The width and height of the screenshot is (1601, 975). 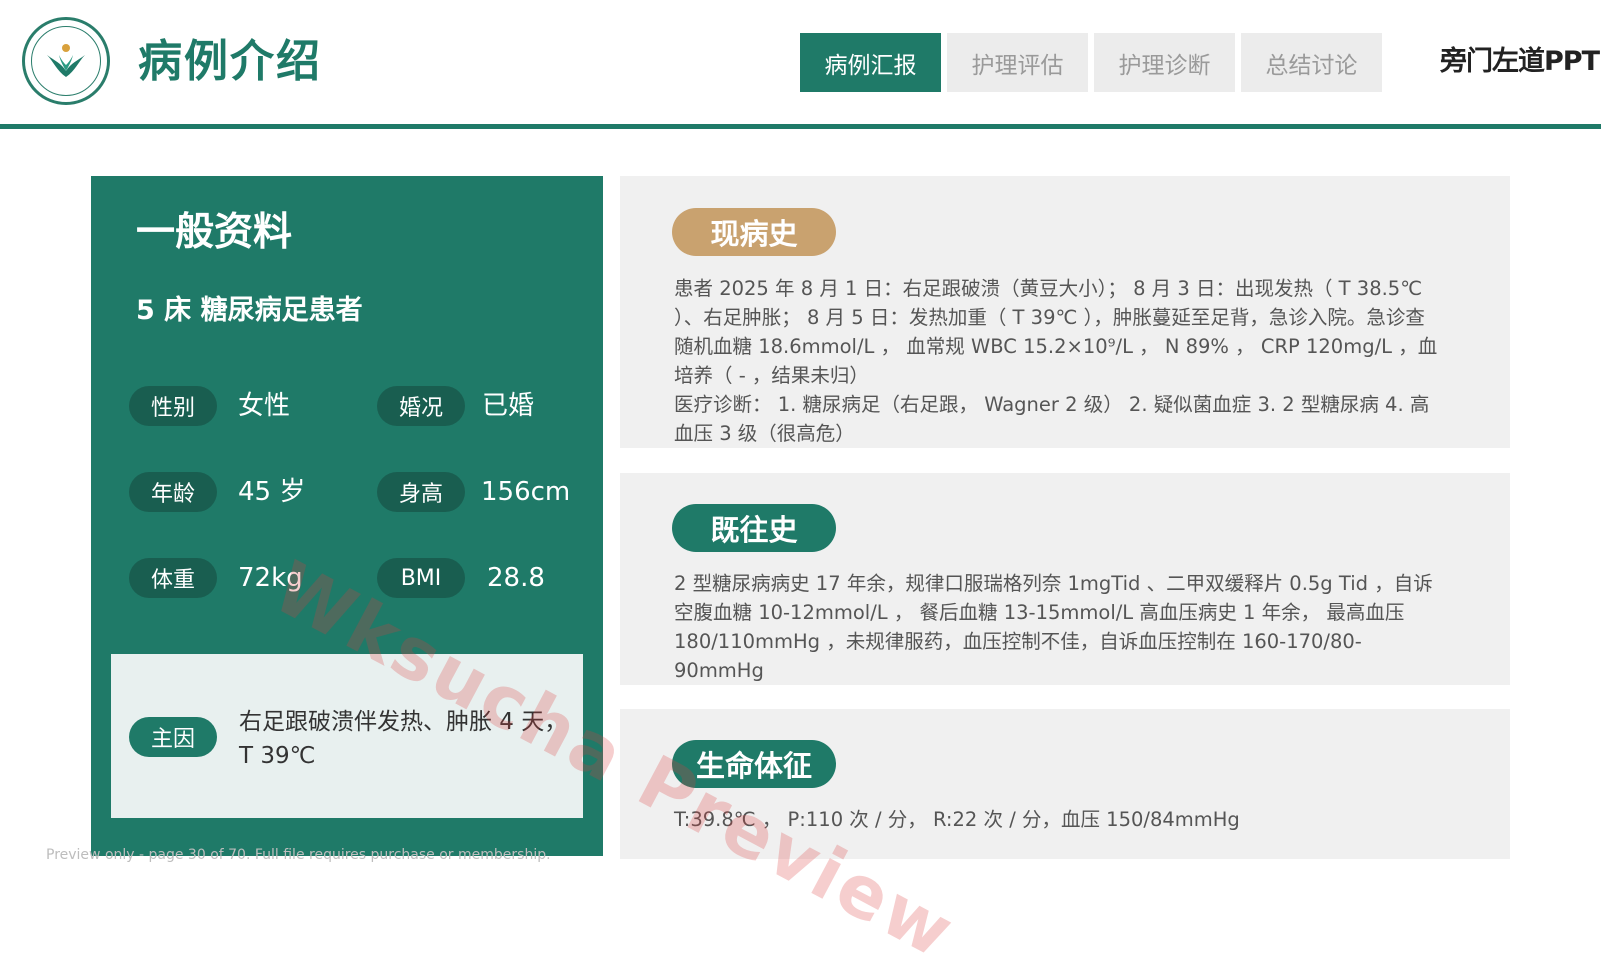 What do you see at coordinates (403, 739) in the screenshot?
I see `chief-complaint-text: 右足跟破溃伴发热、肿胀 4 天，T 39℃` at bounding box center [403, 739].